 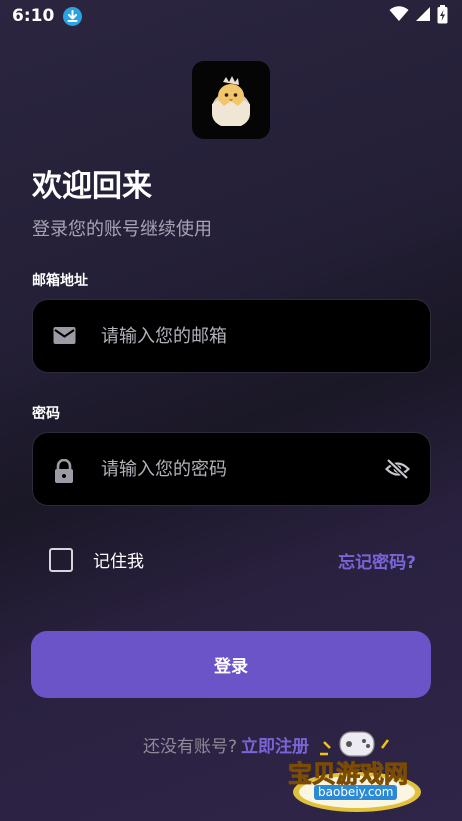 I want to click on email-label: 邮箱地址, so click(x=60, y=281).